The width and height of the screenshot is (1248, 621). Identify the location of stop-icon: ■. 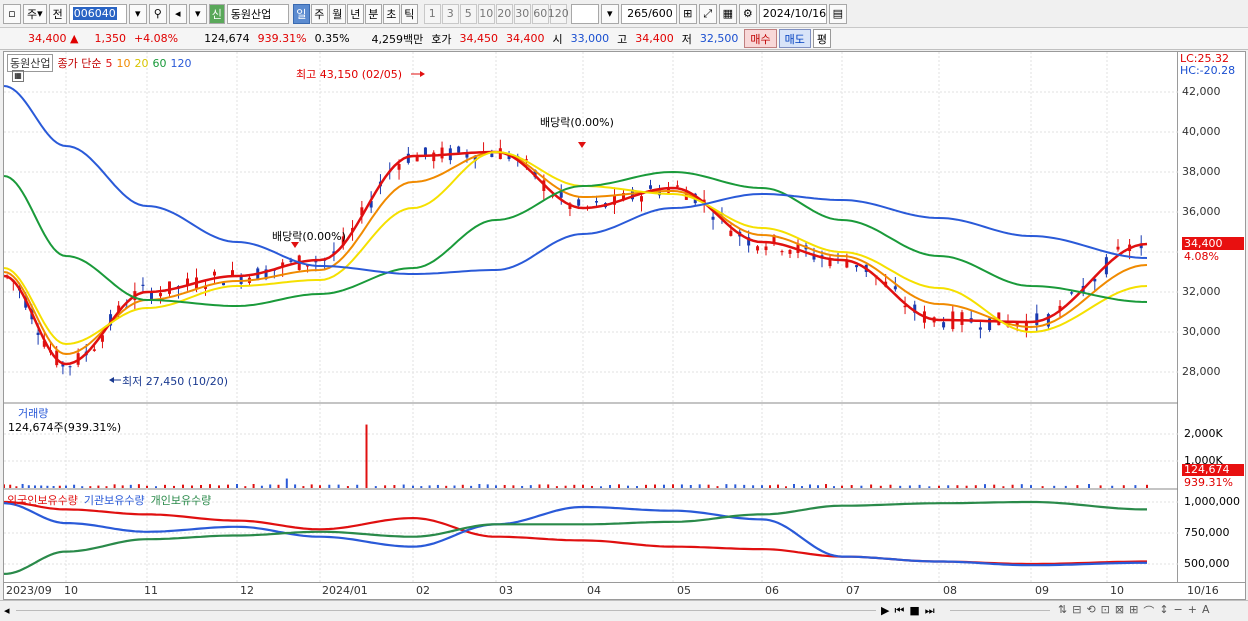
(914, 611).